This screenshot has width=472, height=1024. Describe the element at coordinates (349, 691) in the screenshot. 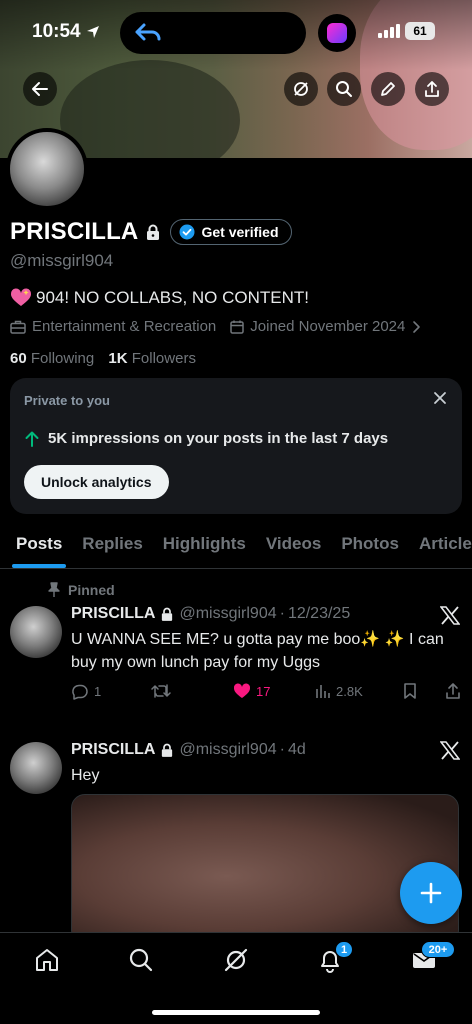

I see `views-count: 2.8K` at that location.